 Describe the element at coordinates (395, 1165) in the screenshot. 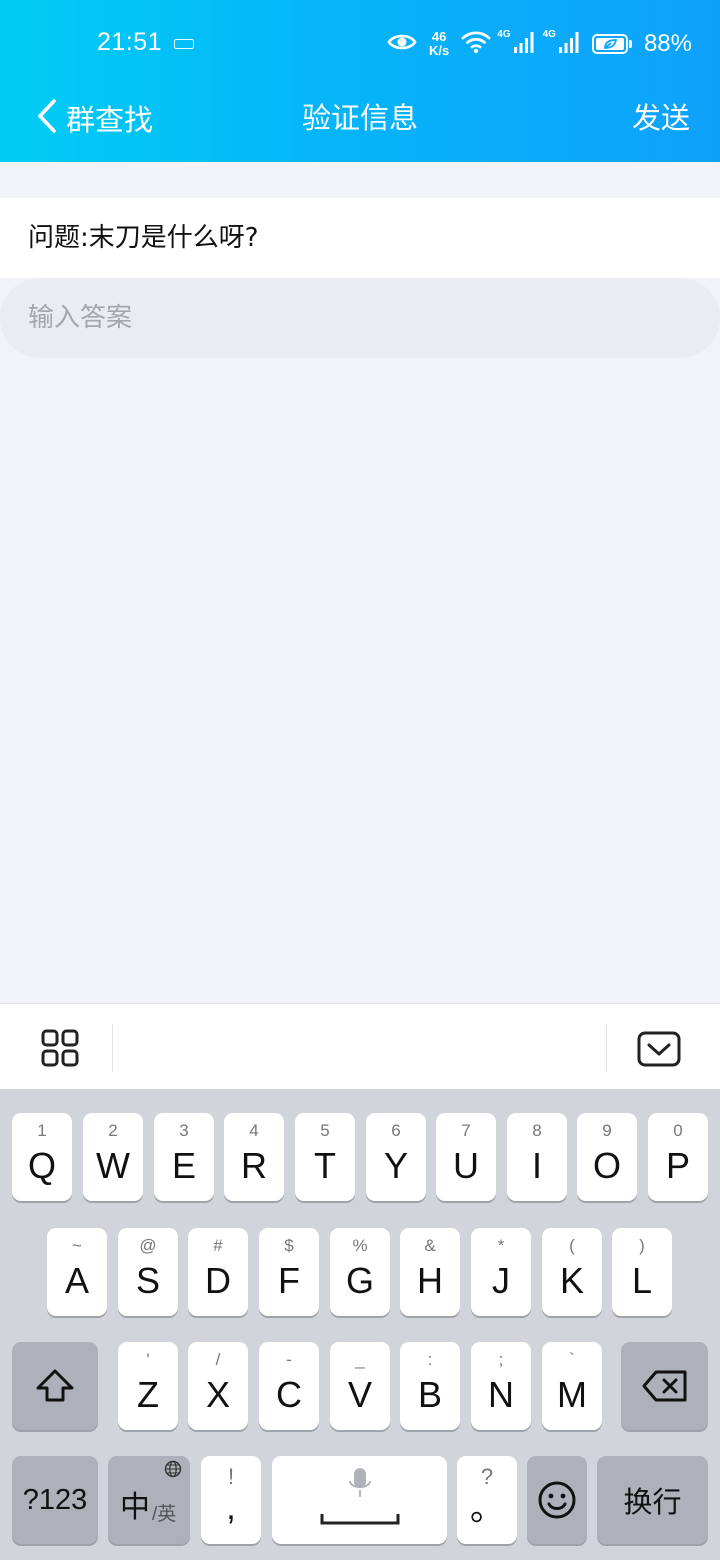

I see `key-label: Y` at that location.